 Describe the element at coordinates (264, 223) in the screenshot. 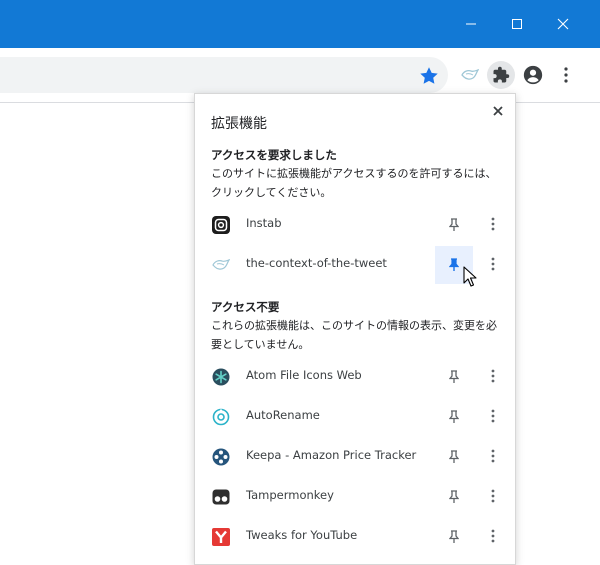

I see `extension-name: Instab` at that location.